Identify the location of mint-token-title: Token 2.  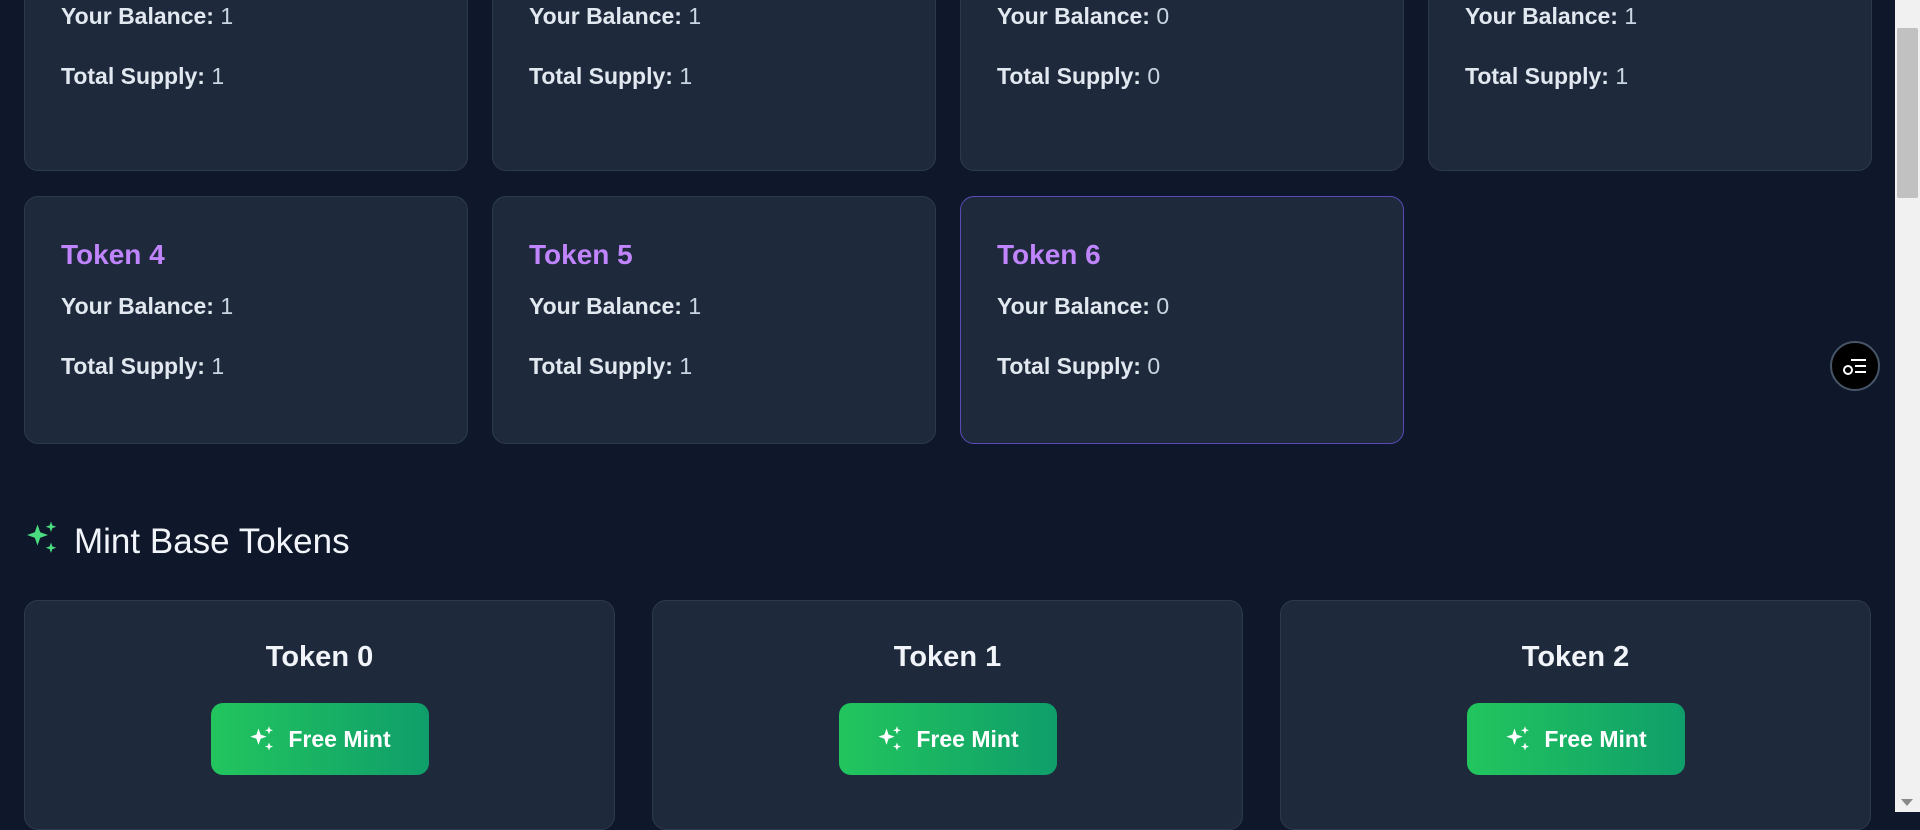
(1575, 657).